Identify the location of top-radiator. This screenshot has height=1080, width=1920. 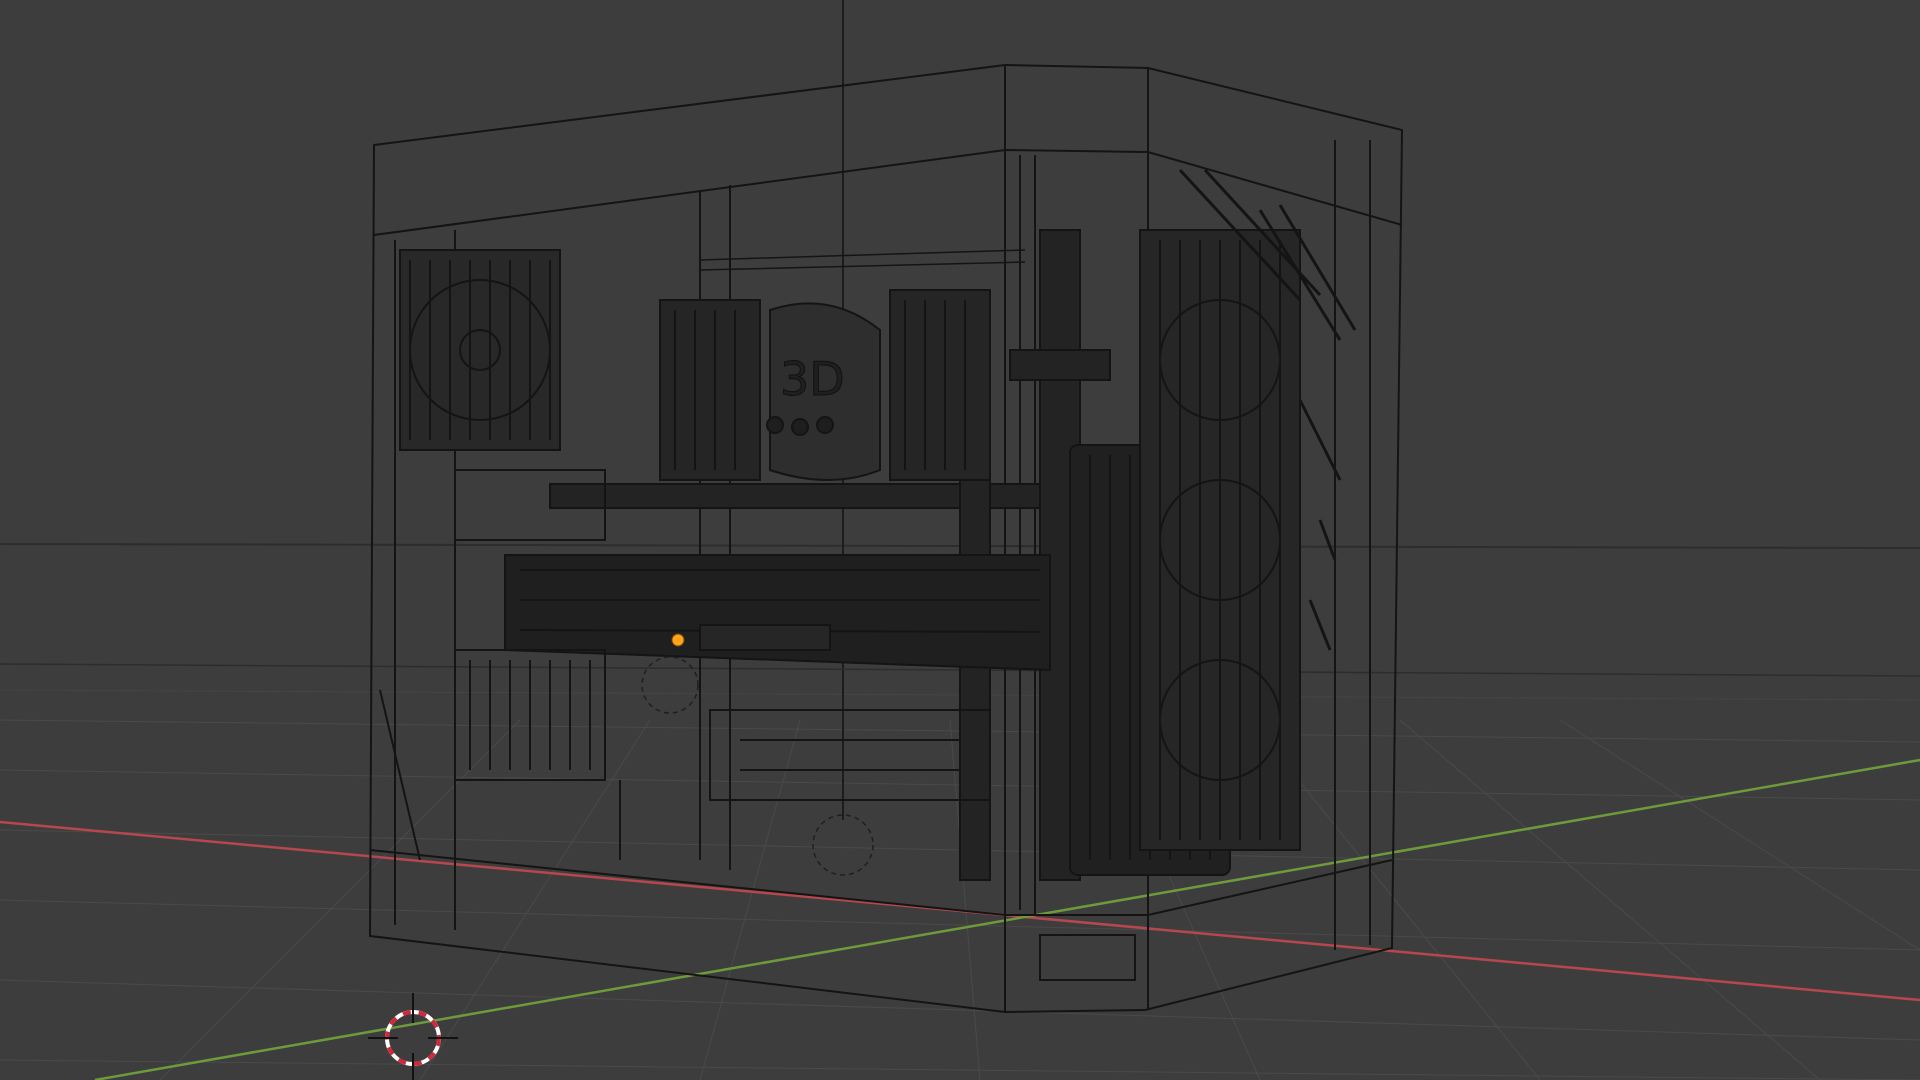
(480, 350).